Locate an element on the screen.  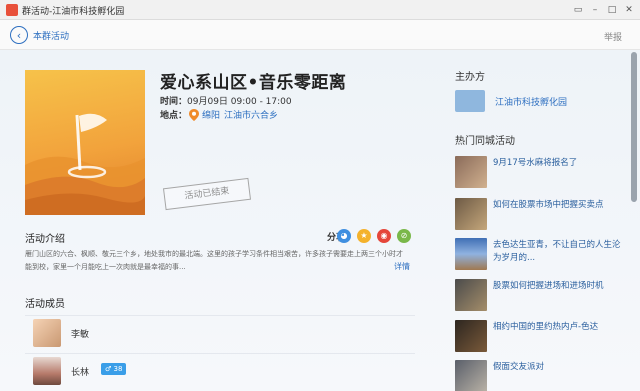
minimize-icon: – is located at coordinates (595, 10).